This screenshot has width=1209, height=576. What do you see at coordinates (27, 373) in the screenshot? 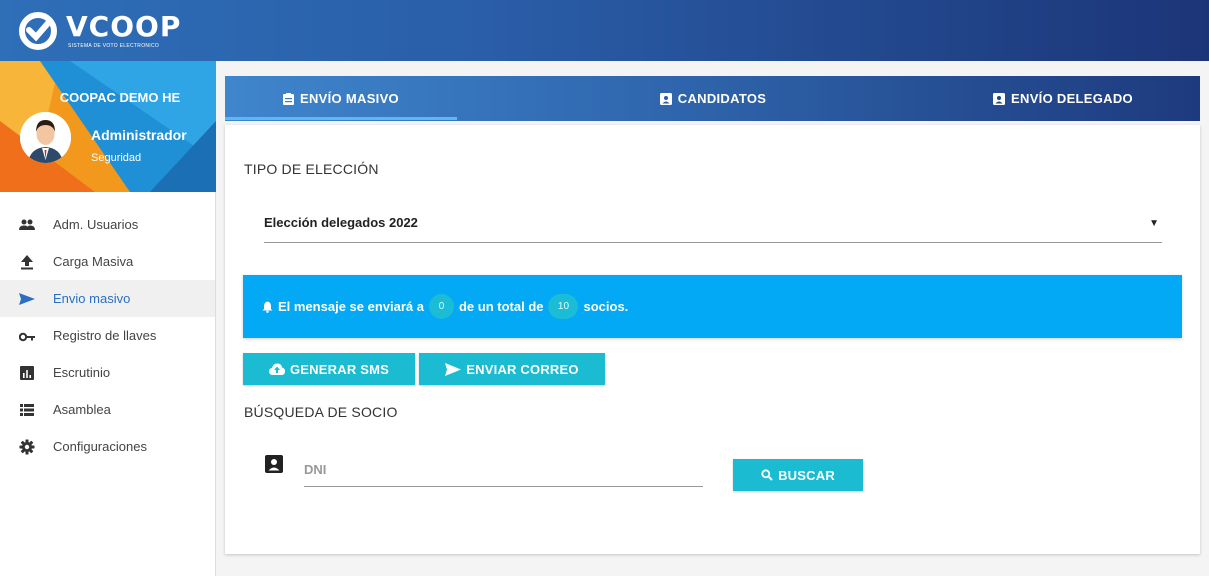
I see `chart-icon` at bounding box center [27, 373].